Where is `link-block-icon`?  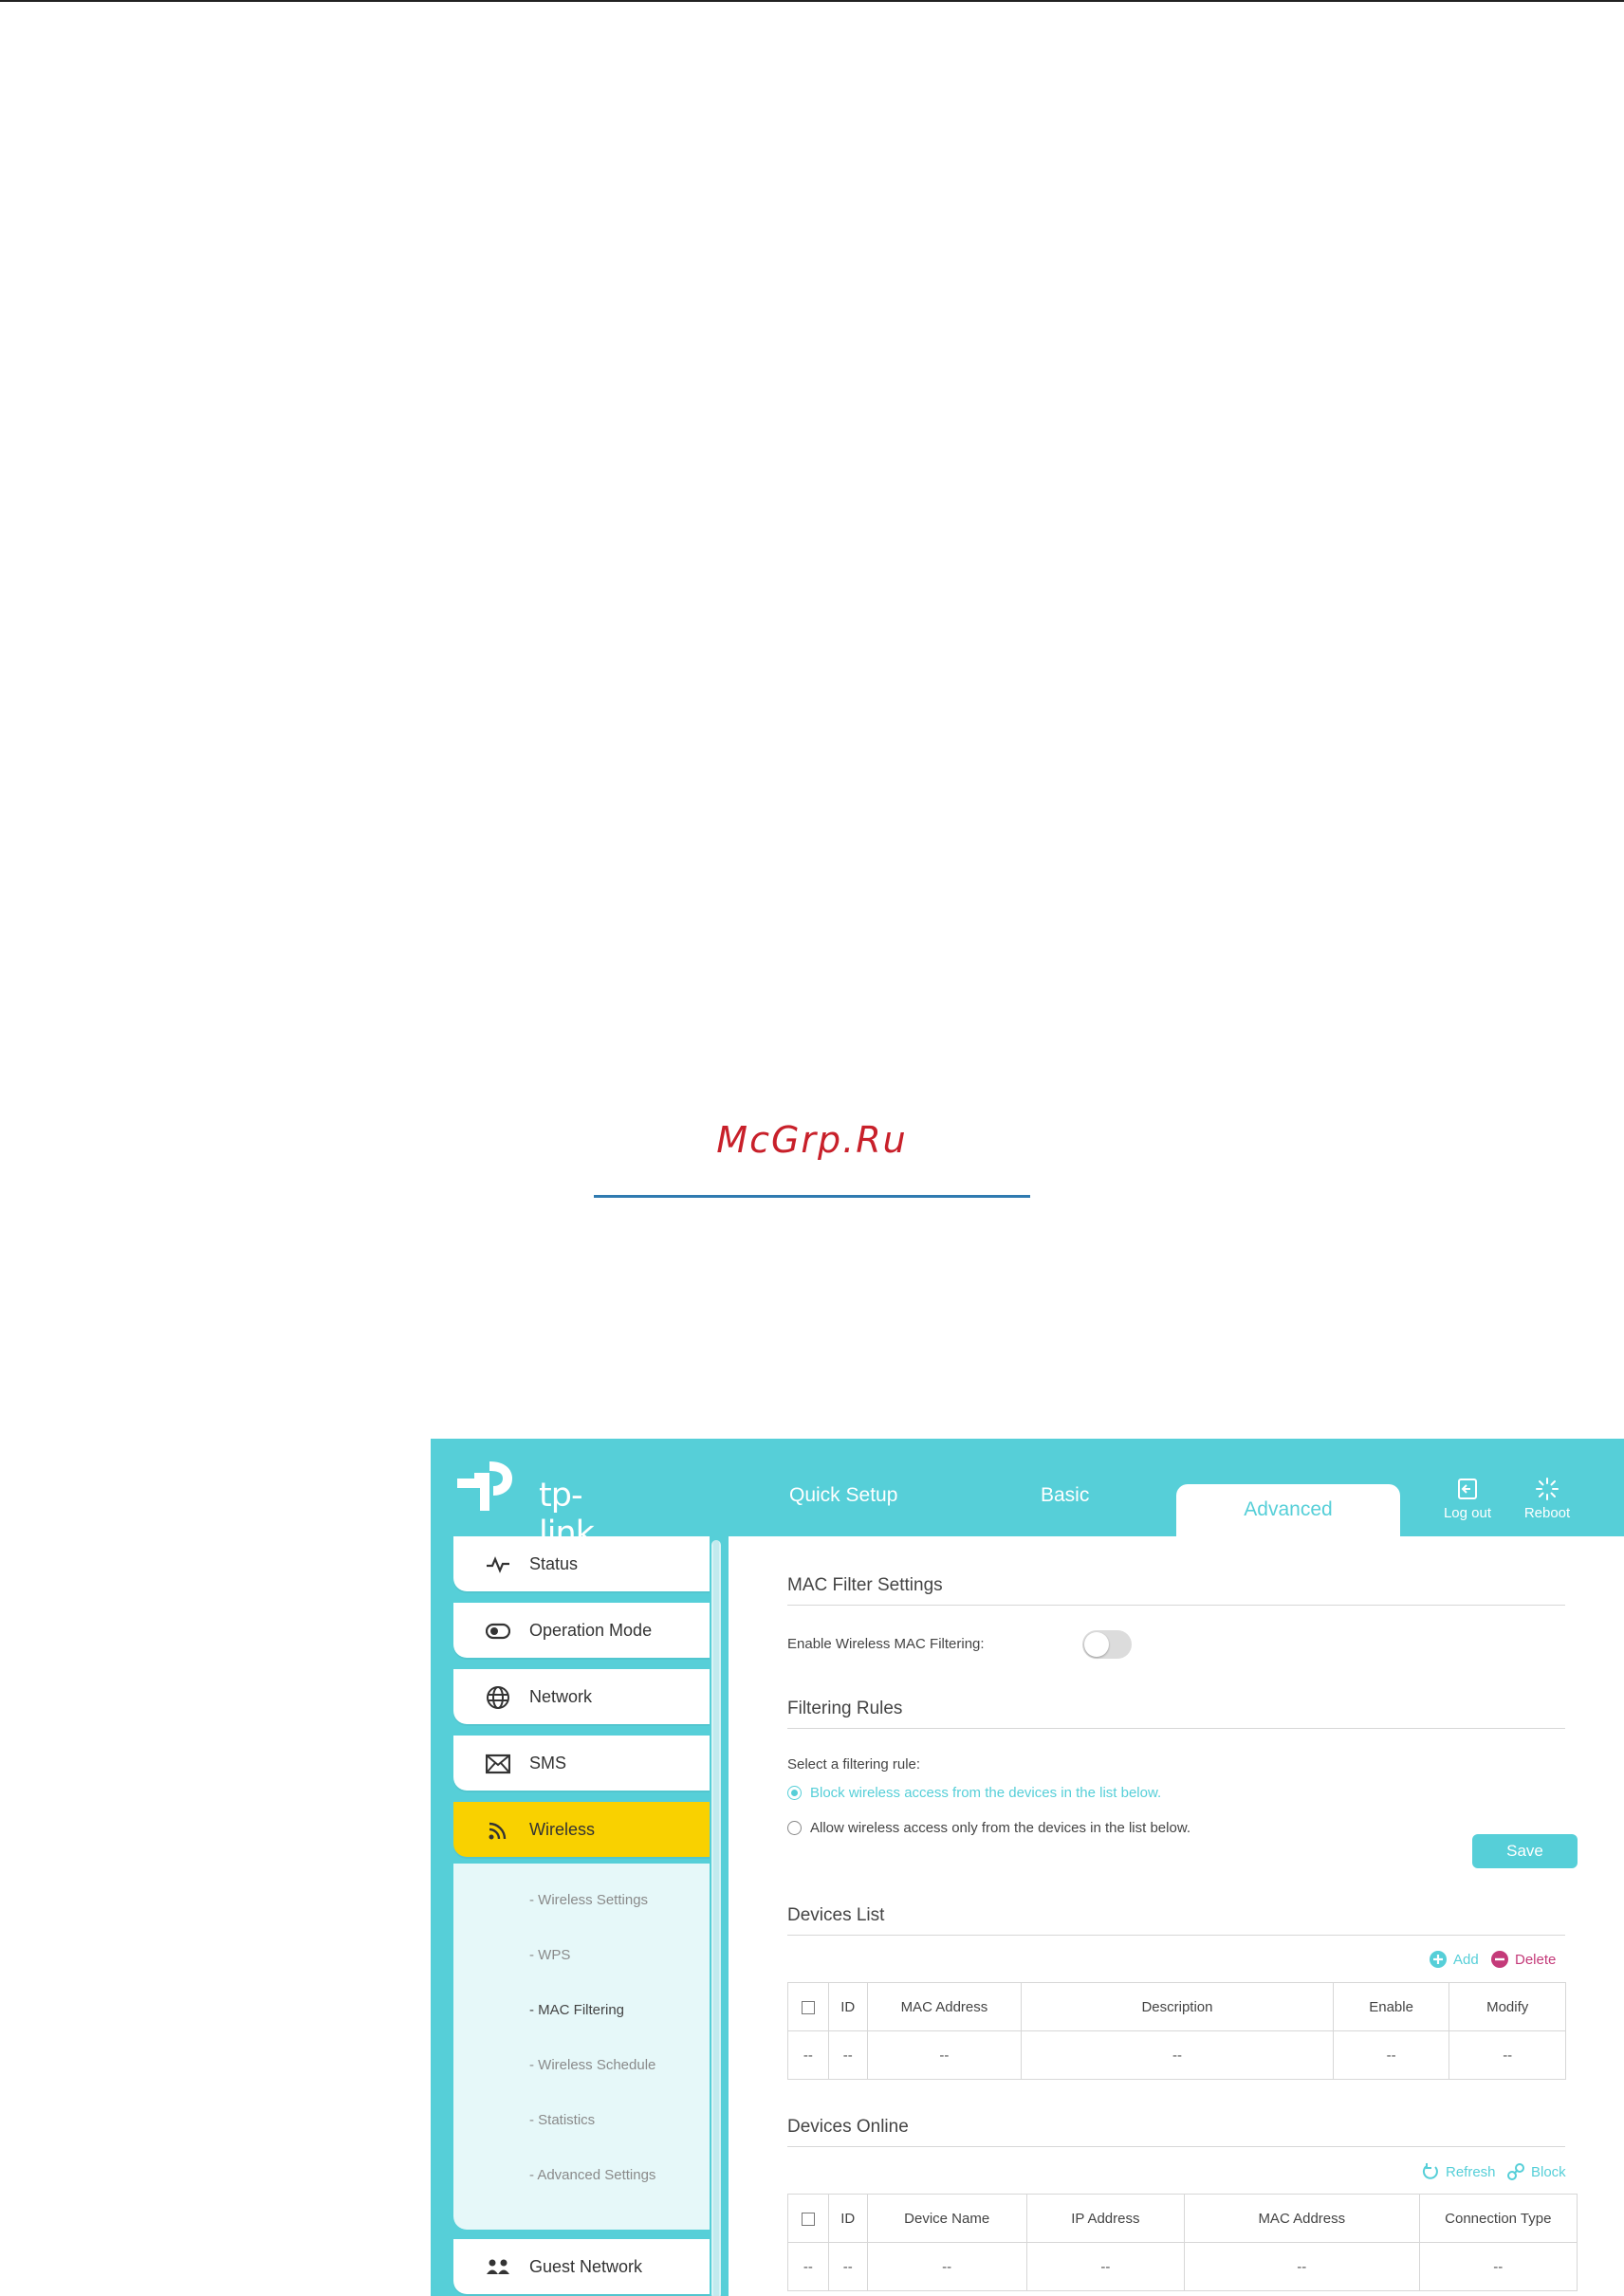 link-block-icon is located at coordinates (1516, 2171).